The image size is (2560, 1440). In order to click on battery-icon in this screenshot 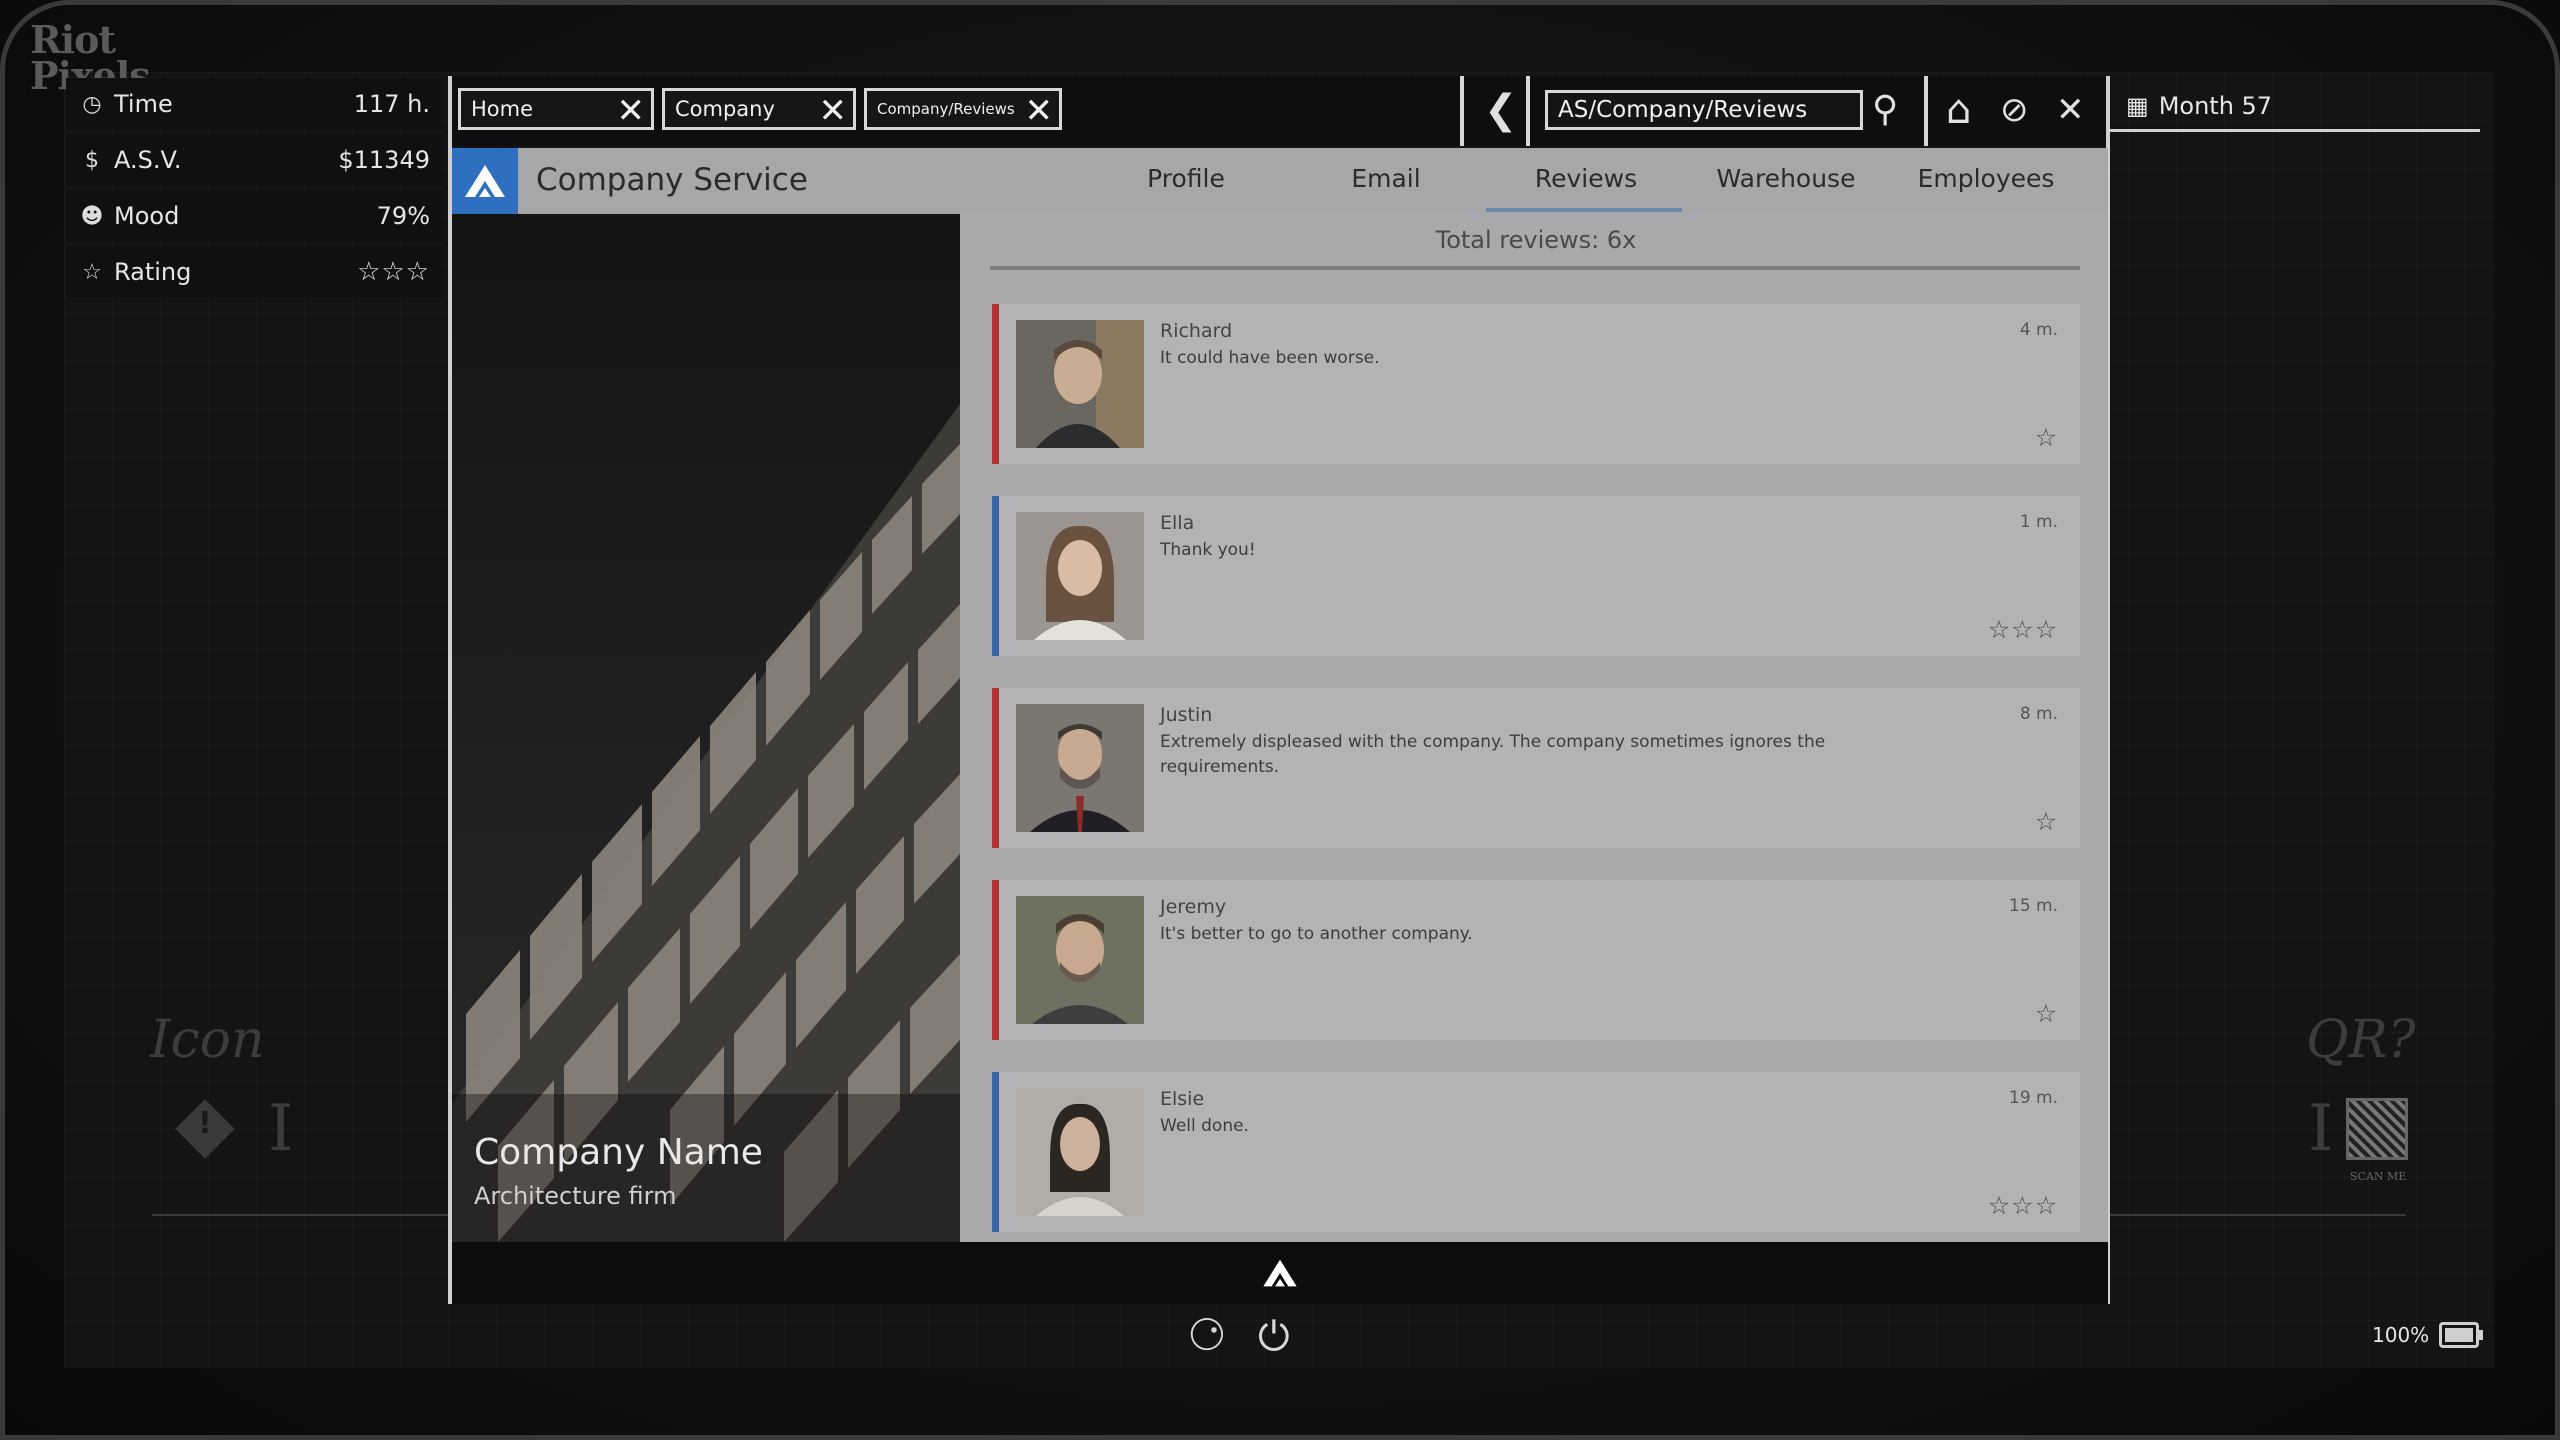, I will do `click(2459, 1335)`.